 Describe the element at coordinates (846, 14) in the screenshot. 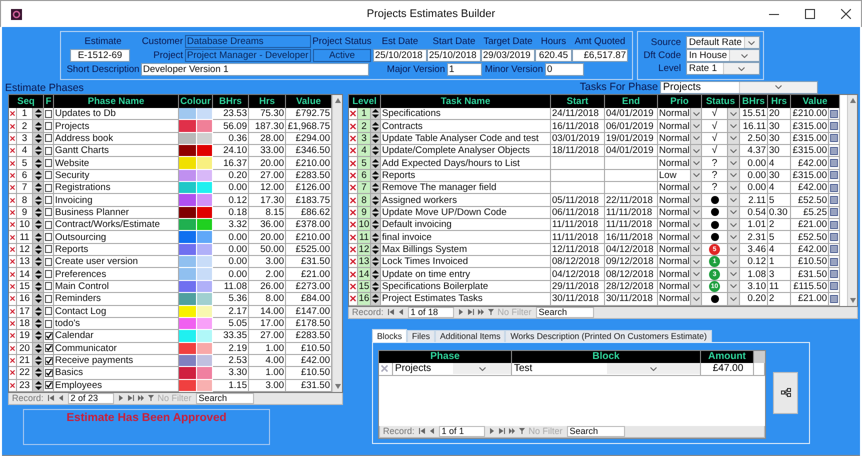

I see `close-icon` at that location.